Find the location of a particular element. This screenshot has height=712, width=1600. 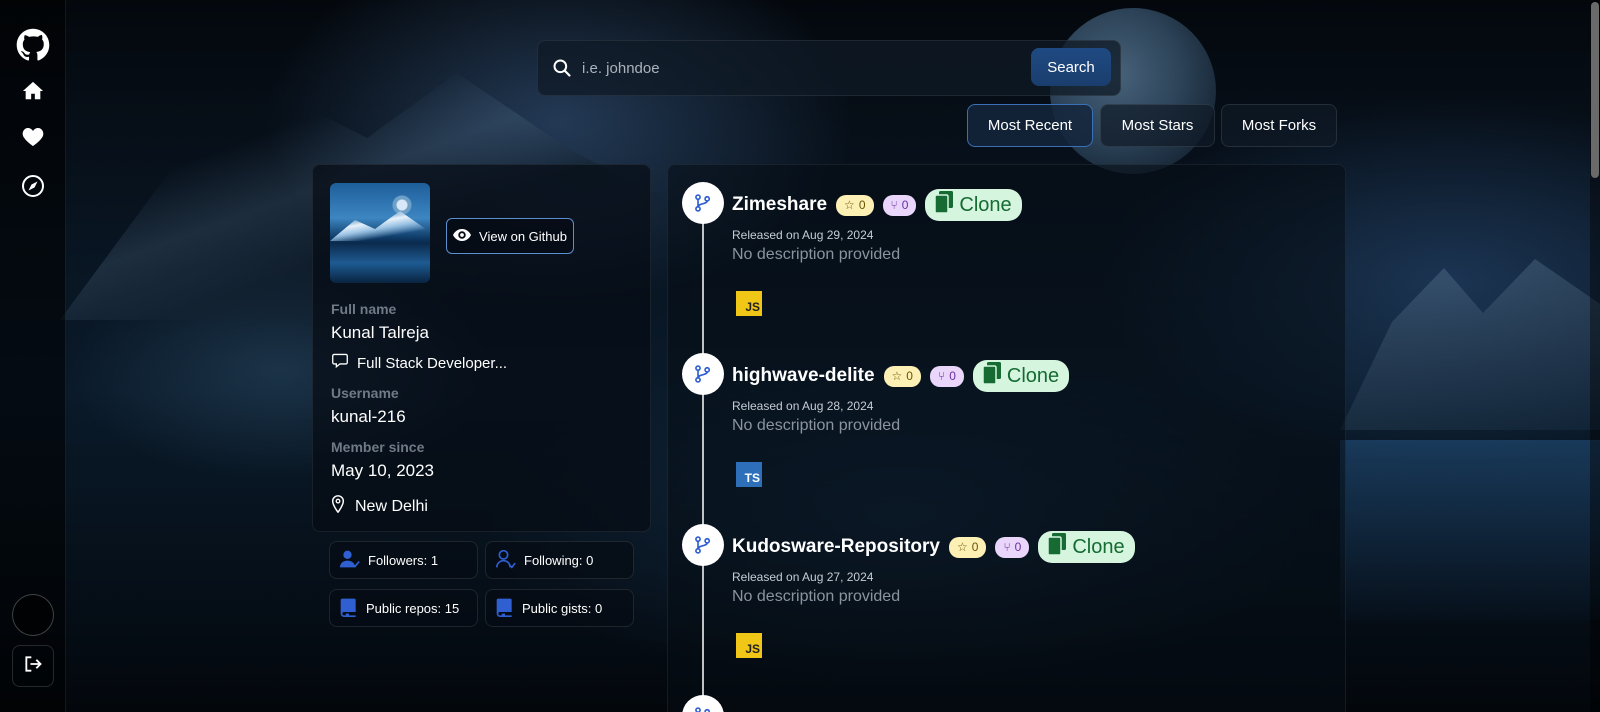

search-bar: Search is located at coordinates (829, 68).